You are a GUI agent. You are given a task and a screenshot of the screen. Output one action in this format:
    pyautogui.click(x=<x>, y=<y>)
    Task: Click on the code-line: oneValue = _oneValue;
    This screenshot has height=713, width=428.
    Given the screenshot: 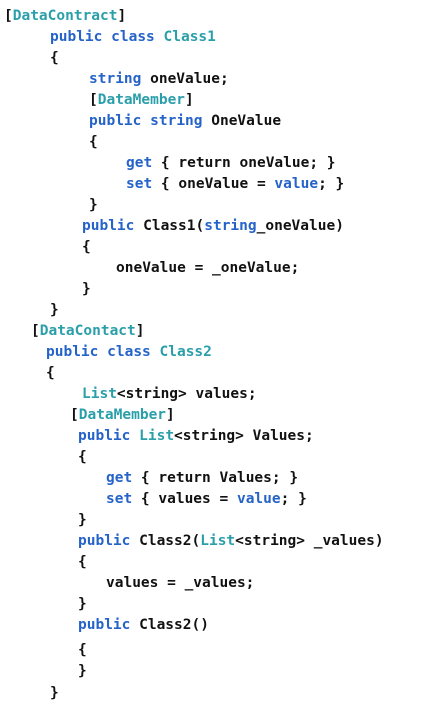 What is the action you would take?
    pyautogui.click(x=207, y=268)
    